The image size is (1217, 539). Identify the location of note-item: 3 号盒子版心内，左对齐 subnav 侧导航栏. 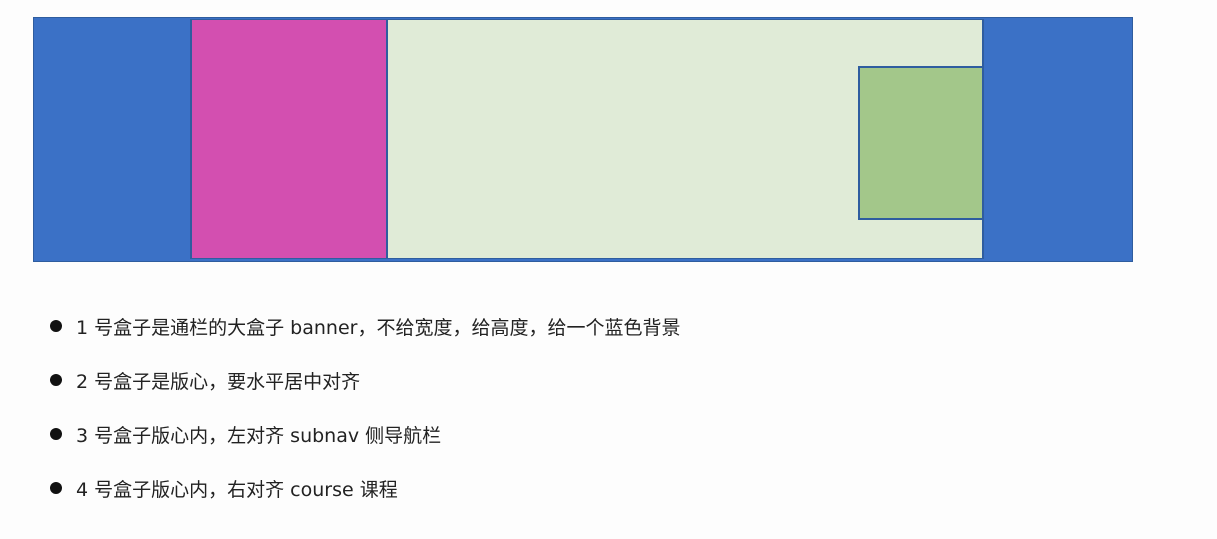
(365, 434).